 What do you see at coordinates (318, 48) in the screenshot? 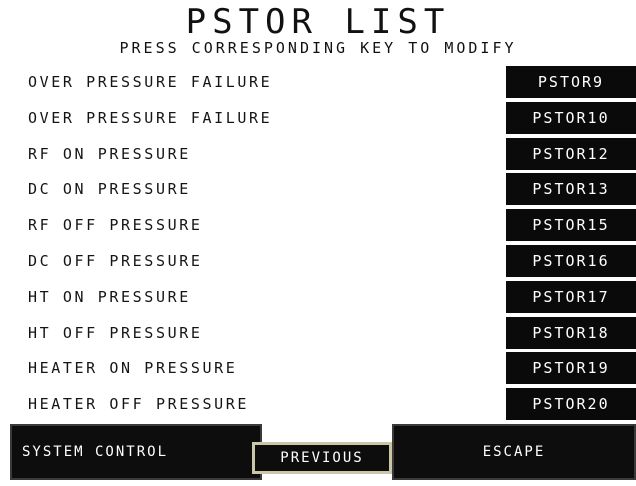
I see `page-subtitle: PRESS CORRESPONDING KEY TO MODIFY` at bounding box center [318, 48].